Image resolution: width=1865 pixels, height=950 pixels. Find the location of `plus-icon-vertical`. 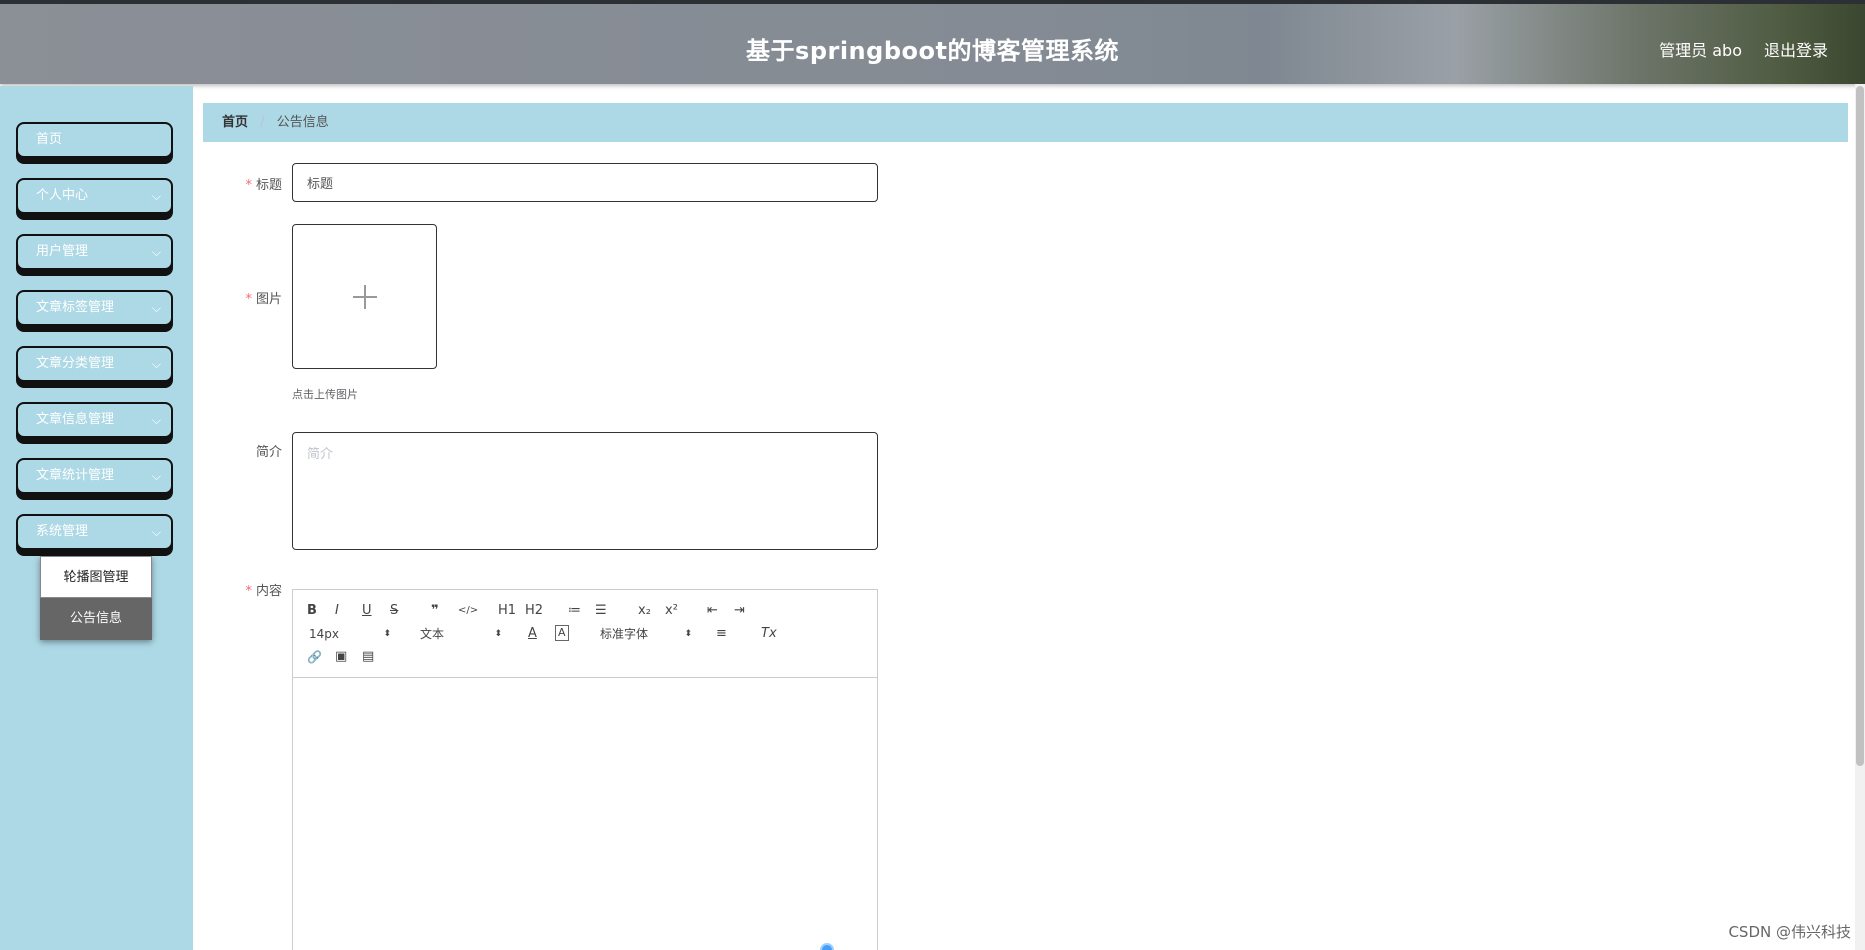

plus-icon-vertical is located at coordinates (365, 297).